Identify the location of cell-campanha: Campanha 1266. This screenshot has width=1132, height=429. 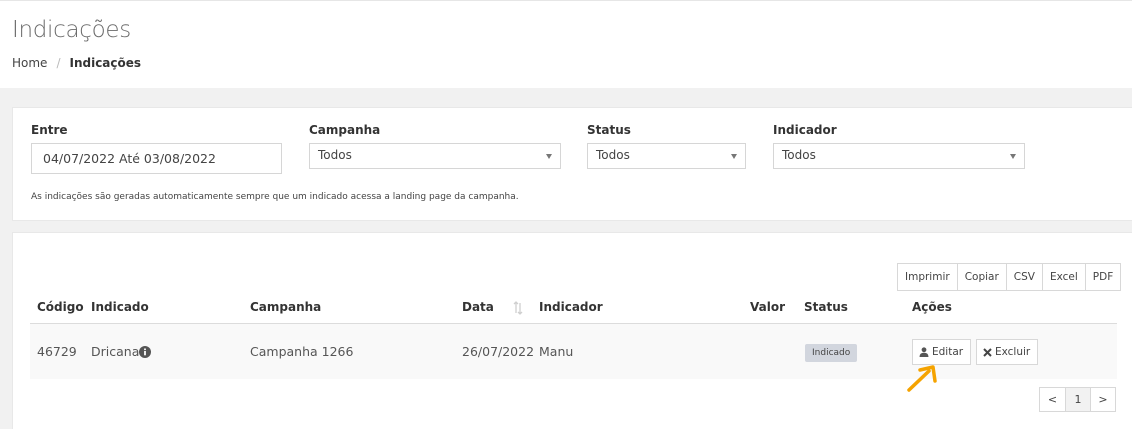
(302, 351).